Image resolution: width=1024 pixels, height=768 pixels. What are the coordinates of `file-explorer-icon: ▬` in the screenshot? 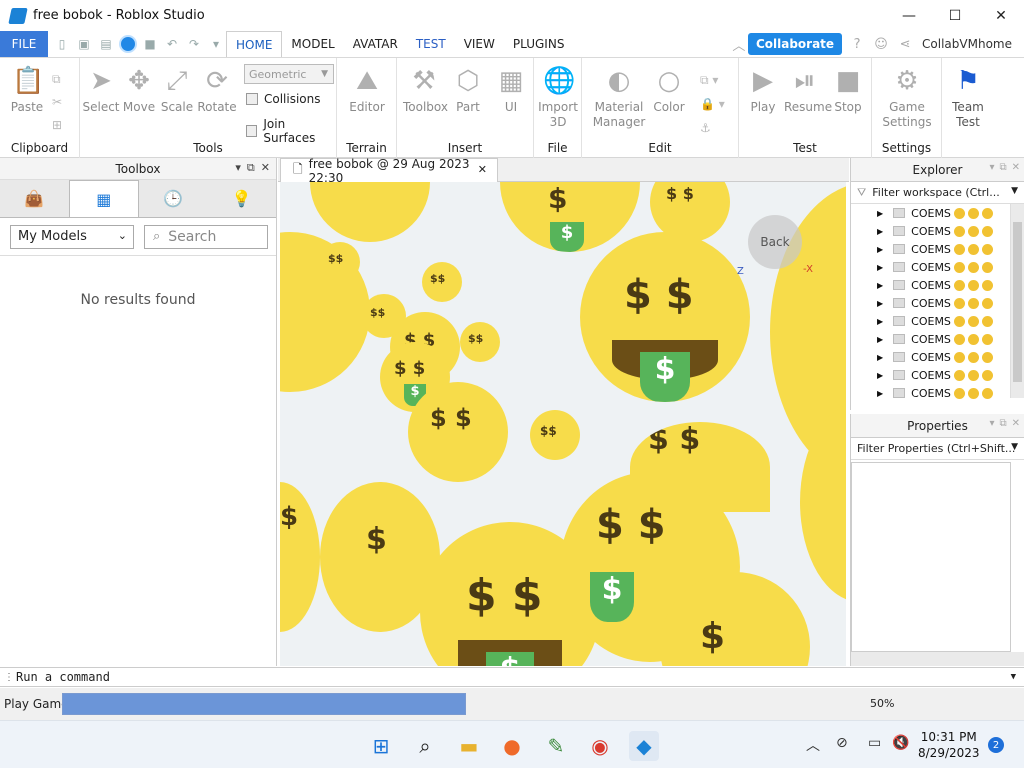 It's located at (469, 746).